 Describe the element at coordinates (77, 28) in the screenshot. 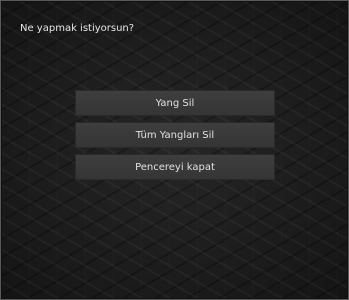

I see `dialog-prompt: Ne yapmak istiyorsun?` at that location.